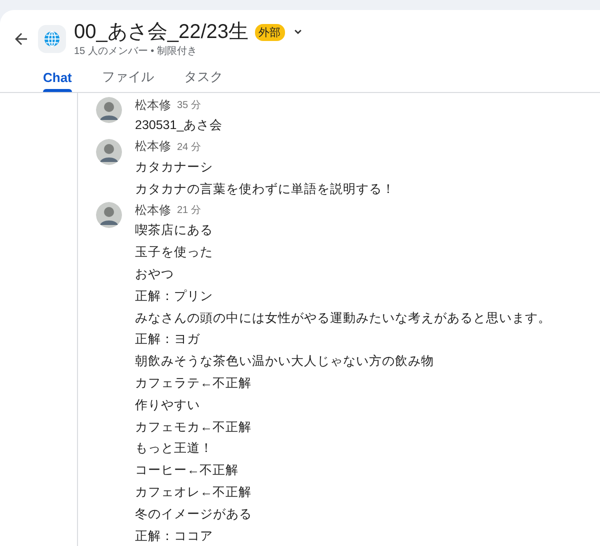  Describe the element at coordinates (203, 78) in the screenshot. I see `tab: タスク` at that location.